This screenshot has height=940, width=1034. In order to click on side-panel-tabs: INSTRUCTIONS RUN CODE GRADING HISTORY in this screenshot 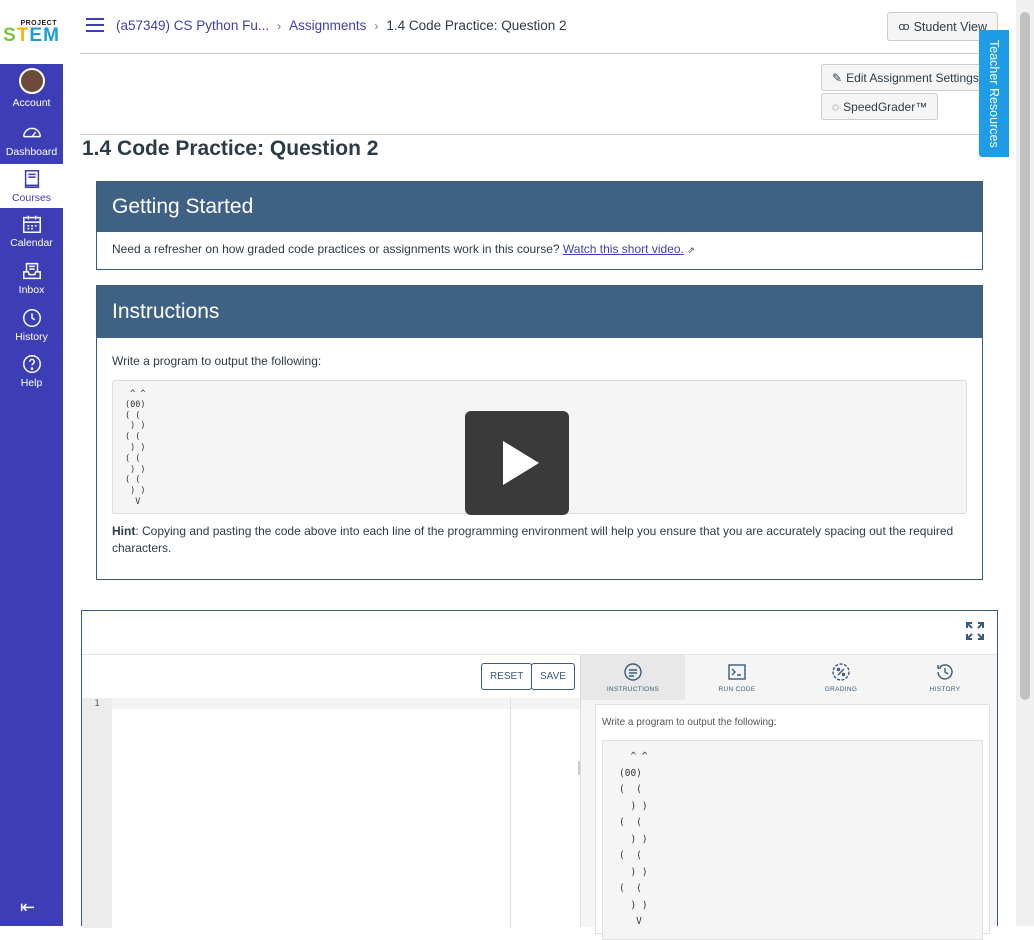, I will do `click(789, 677)`.